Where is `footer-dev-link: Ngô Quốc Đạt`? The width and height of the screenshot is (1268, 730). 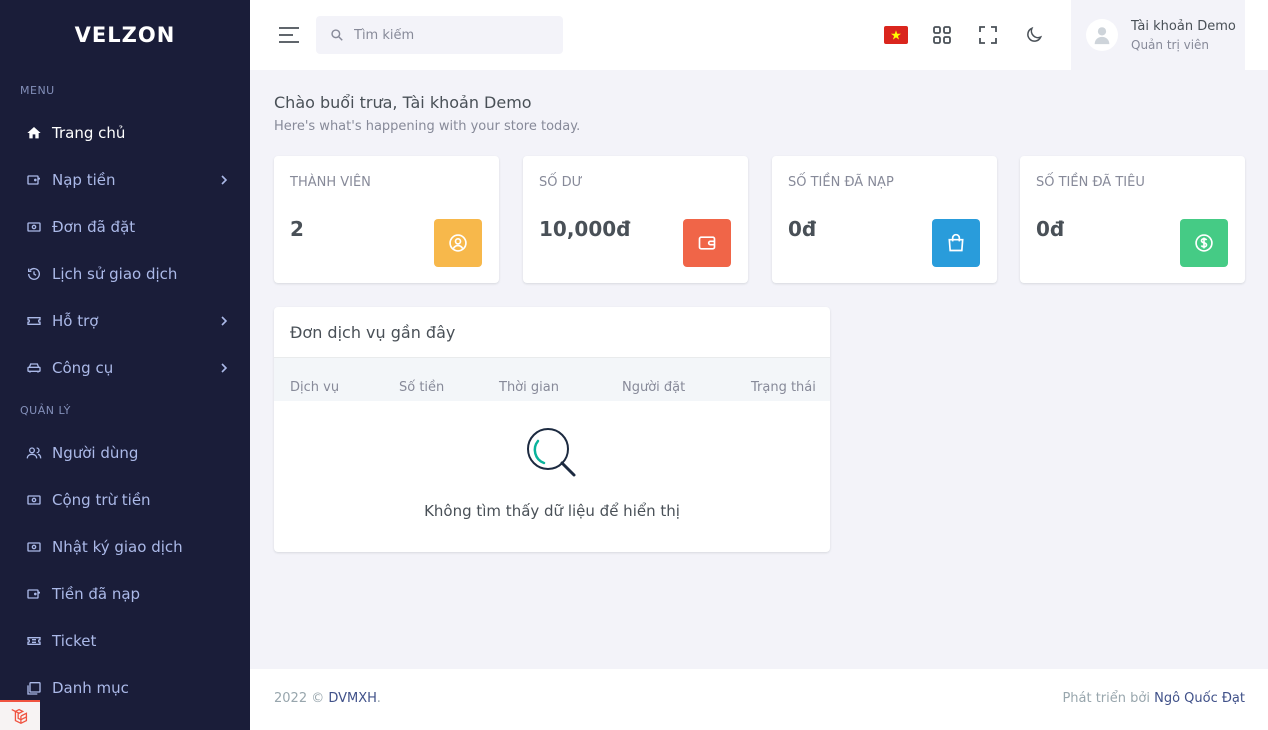
footer-dev-link: Ngô Quốc Đạt is located at coordinates (1199, 698).